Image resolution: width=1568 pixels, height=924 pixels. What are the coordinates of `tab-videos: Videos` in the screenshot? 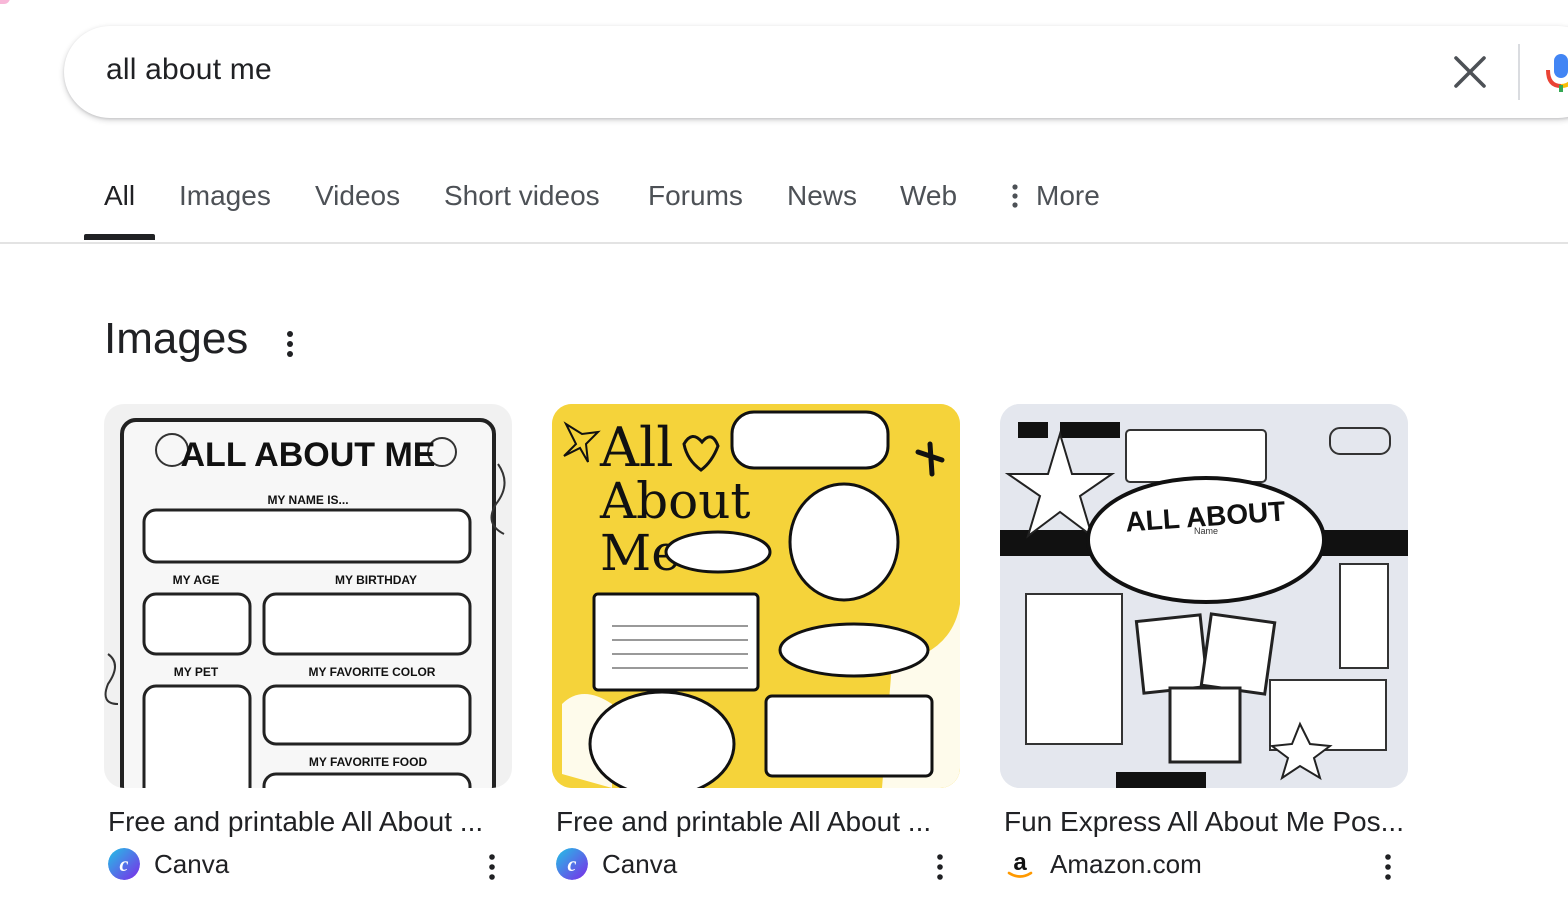 It's located at (357, 196).